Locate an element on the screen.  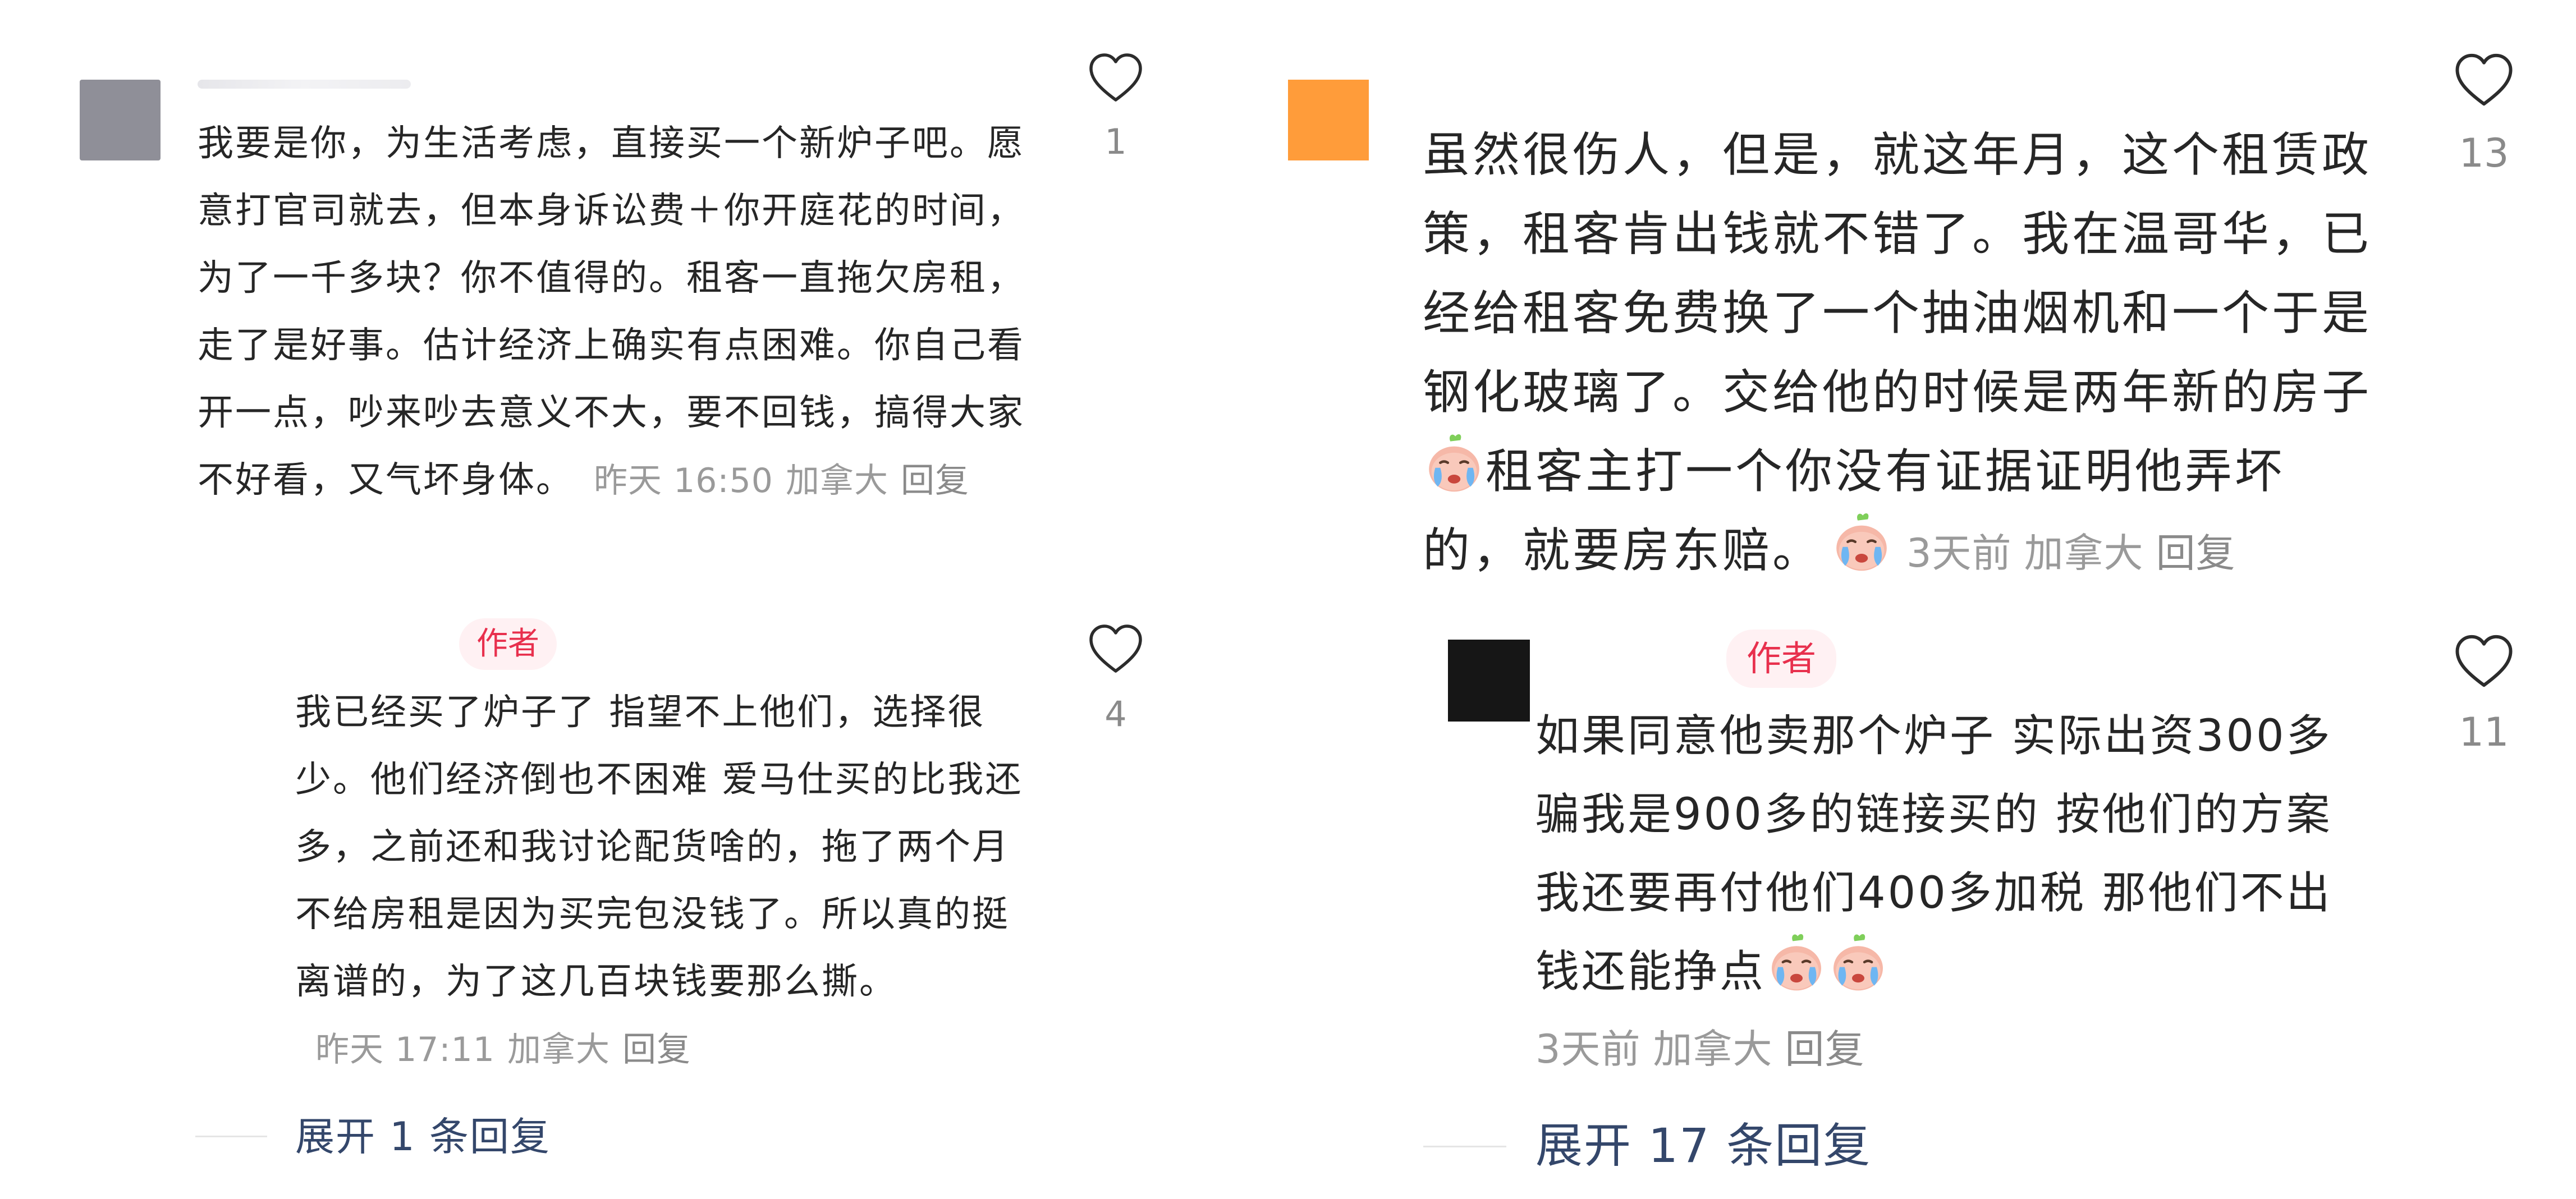
expand-replies-button: 展开 1 条回复 is located at coordinates (423, 1137).